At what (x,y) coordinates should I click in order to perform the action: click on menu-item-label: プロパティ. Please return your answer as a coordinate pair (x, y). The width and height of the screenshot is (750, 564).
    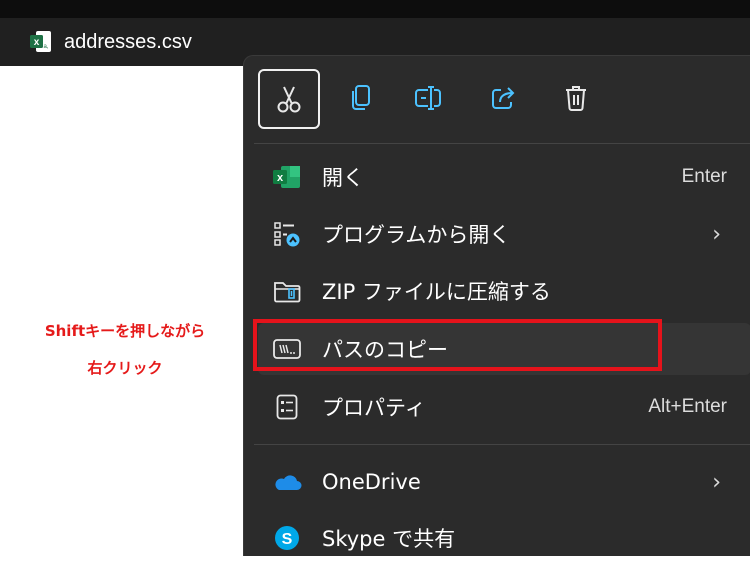
    Looking at the image, I should click on (374, 408).